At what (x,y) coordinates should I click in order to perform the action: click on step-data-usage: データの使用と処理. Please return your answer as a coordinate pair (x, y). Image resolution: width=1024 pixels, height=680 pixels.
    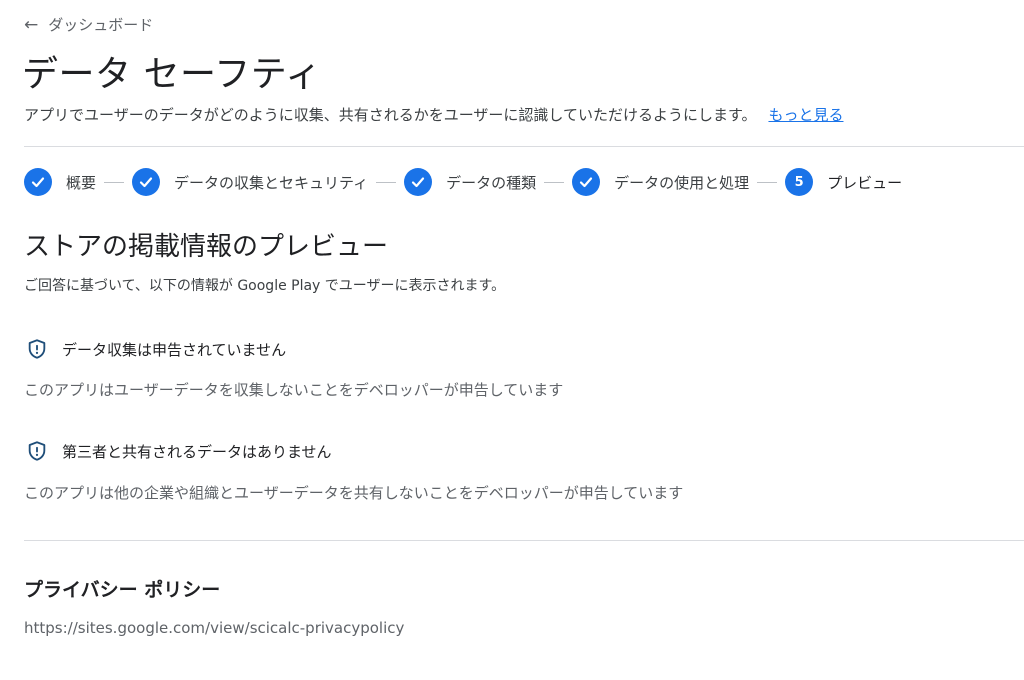
    Looking at the image, I should click on (660, 182).